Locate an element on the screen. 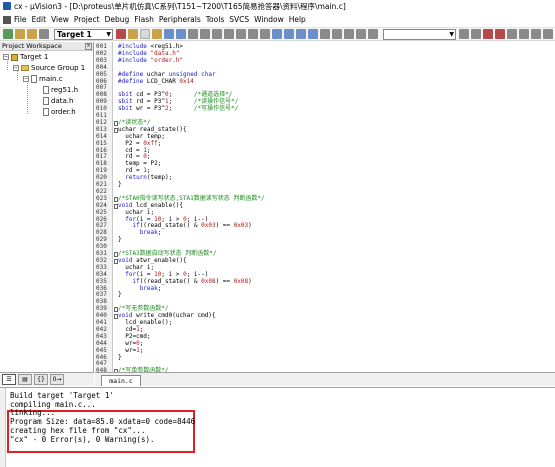  target-select: Target 1 ▼ is located at coordinates (84, 34).